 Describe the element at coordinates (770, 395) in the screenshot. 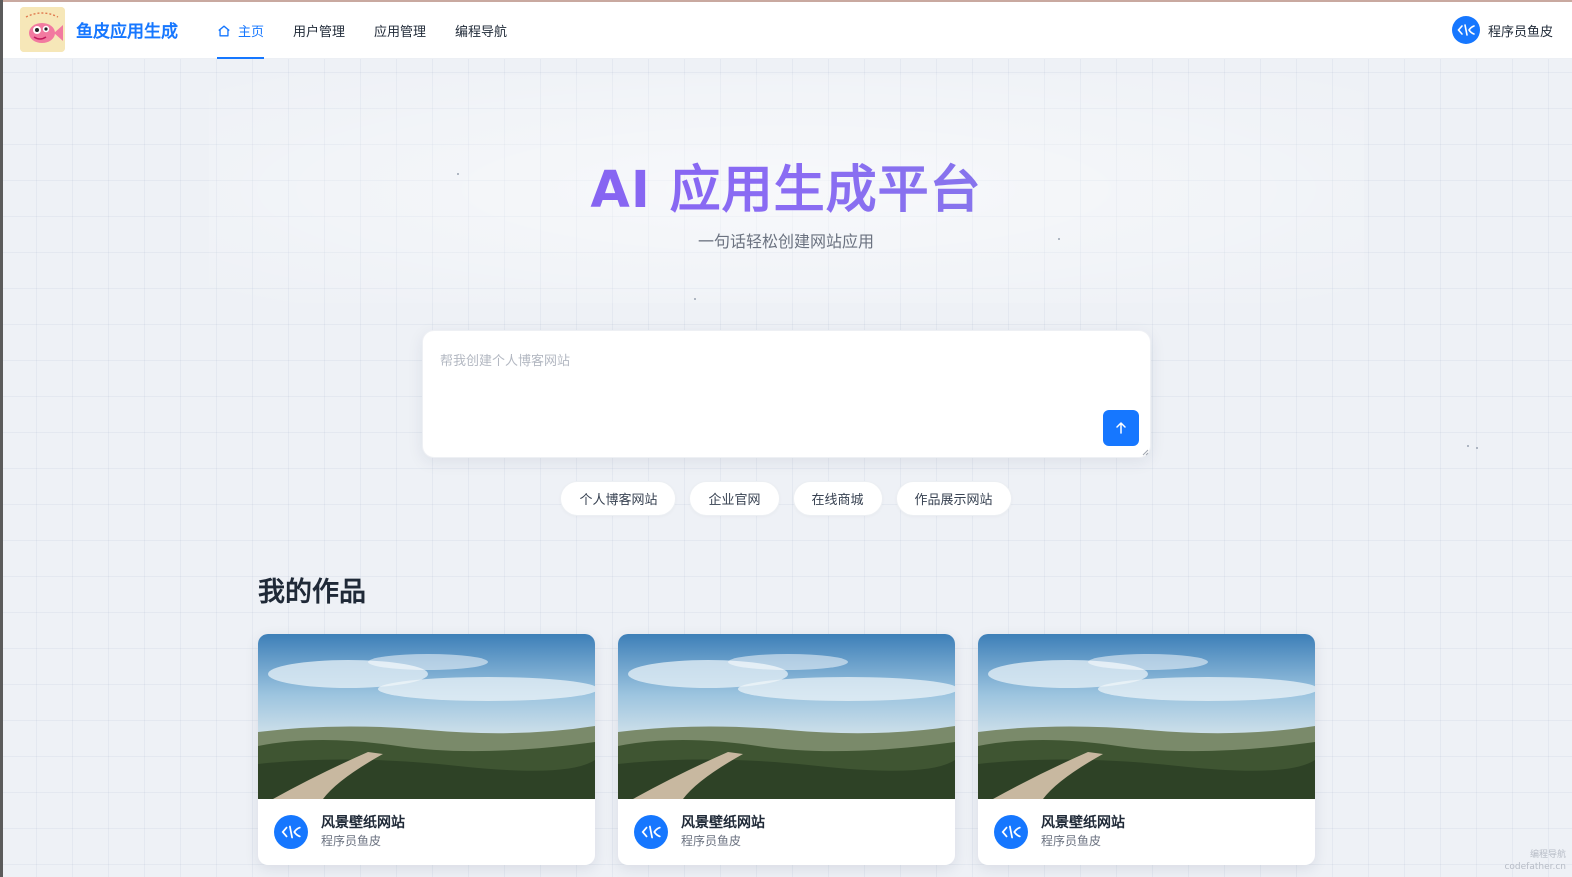

I see `prompt-input` at that location.